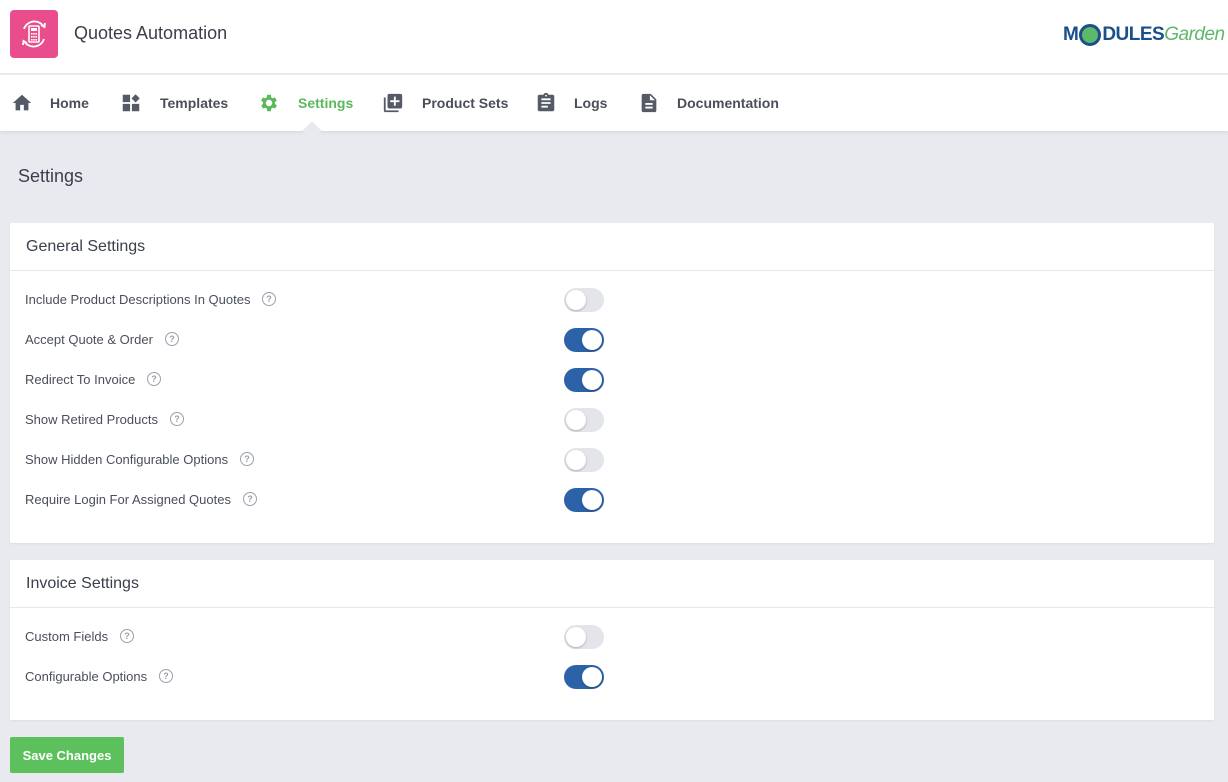 Image resolution: width=1228 pixels, height=782 pixels. I want to click on home-icon, so click(22, 103).